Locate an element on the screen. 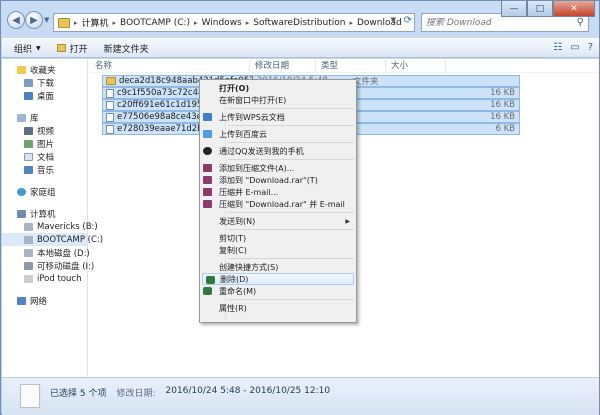 This screenshot has width=600, height=415. drive-icon is located at coordinates (28, 226).